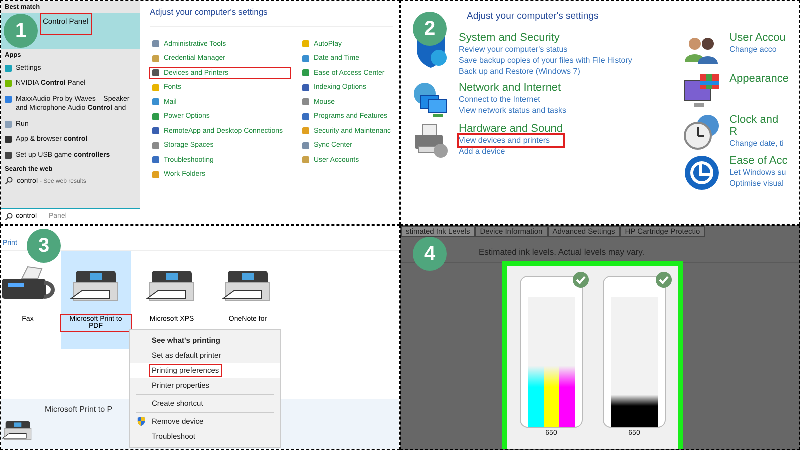 This screenshot has width=800, height=450. Describe the element at coordinates (512, 110) in the screenshot. I see `task-link: View network status and tasks` at that location.